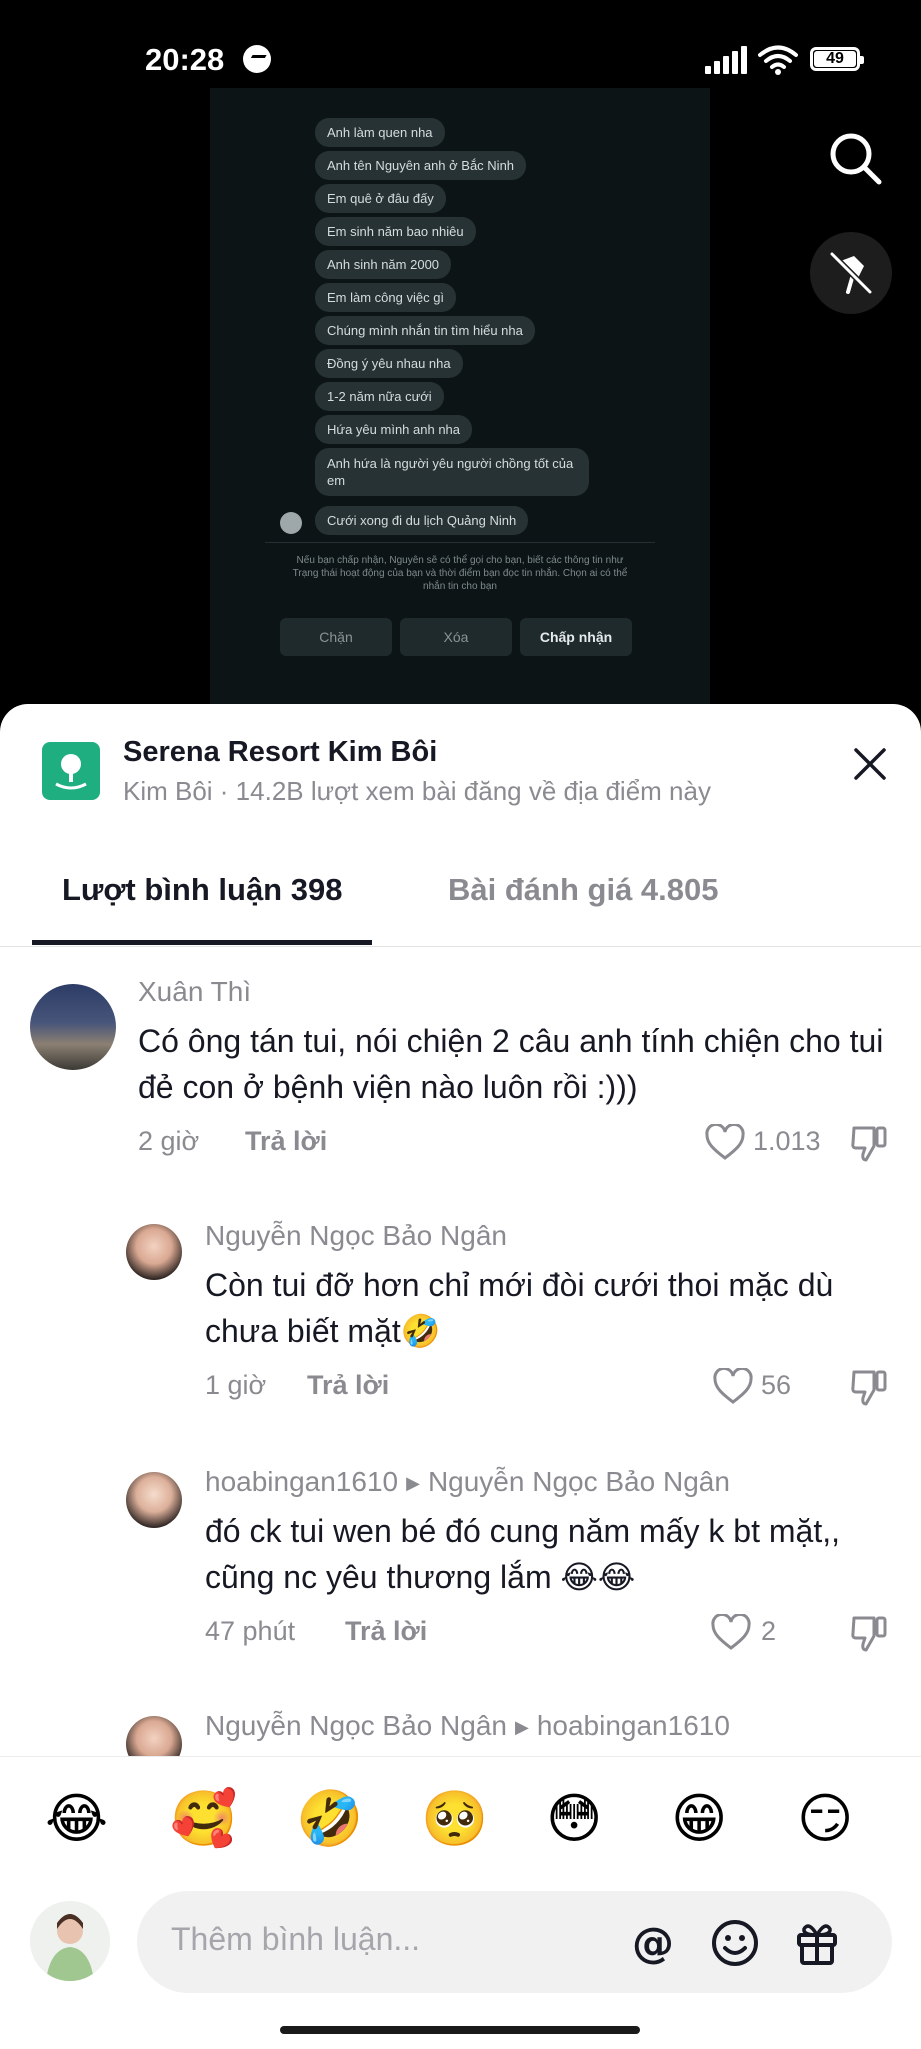 This screenshot has width=921, height=2049. I want to click on emoji-flushed: 😳, so click(574, 1819).